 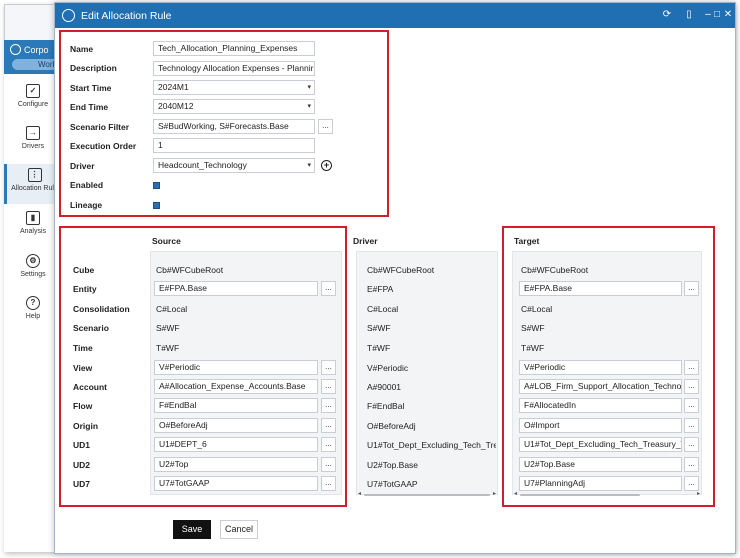 I want to click on configure-icon: ✓, so click(x=33, y=91).